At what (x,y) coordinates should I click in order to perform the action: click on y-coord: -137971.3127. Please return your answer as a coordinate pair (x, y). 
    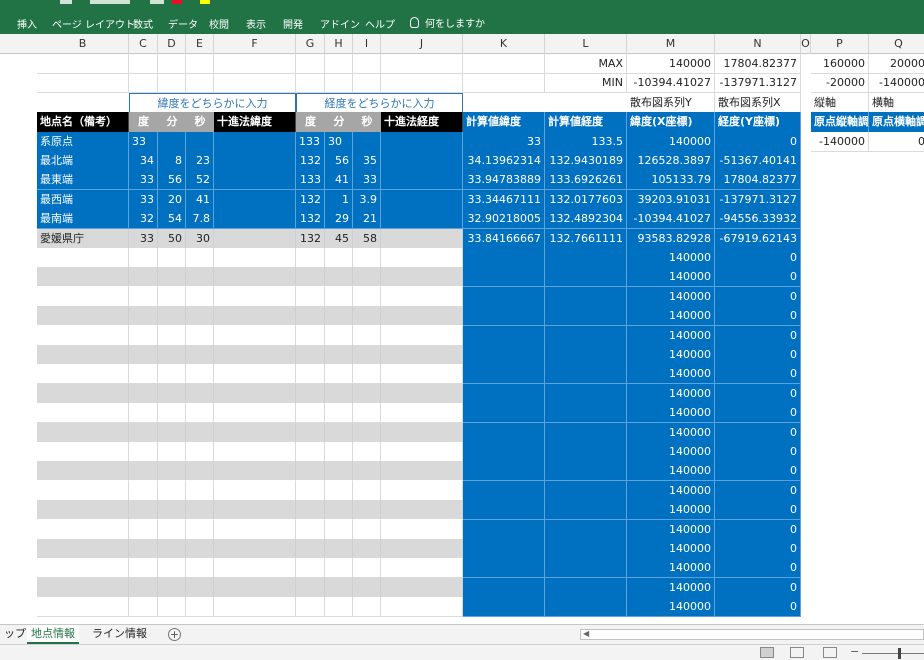
    Looking at the image, I should click on (758, 199).